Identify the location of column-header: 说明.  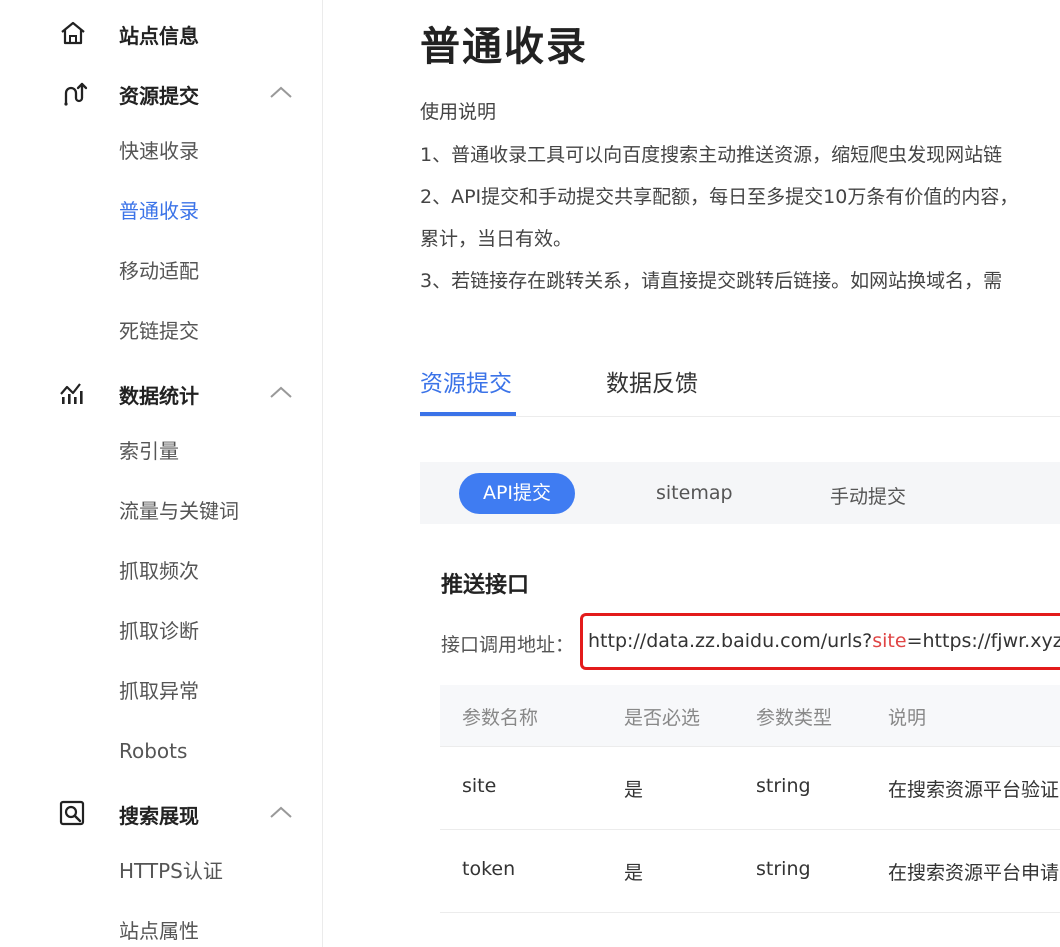
(907, 718).